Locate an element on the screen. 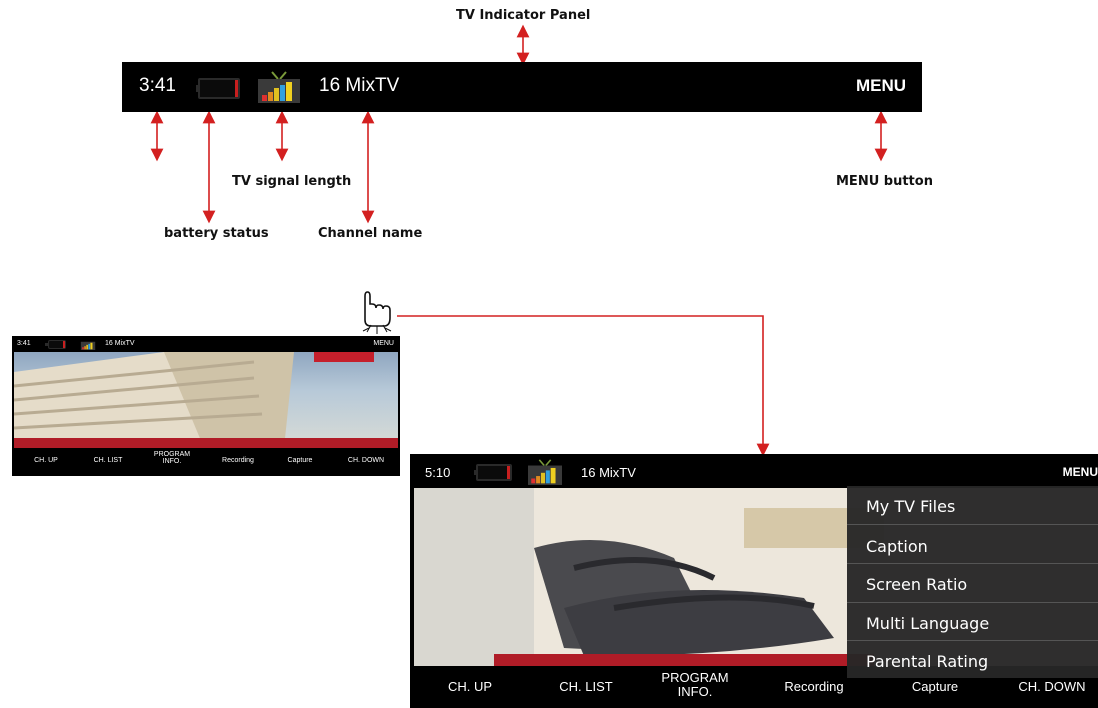 This screenshot has height=708, width=1098. battery-icon is located at coordinates (218, 88).